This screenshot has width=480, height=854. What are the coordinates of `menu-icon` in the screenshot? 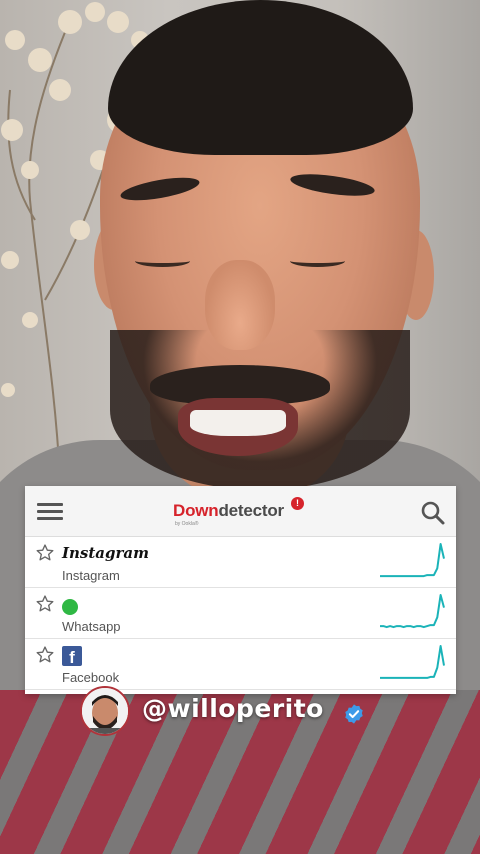 It's located at (50, 512).